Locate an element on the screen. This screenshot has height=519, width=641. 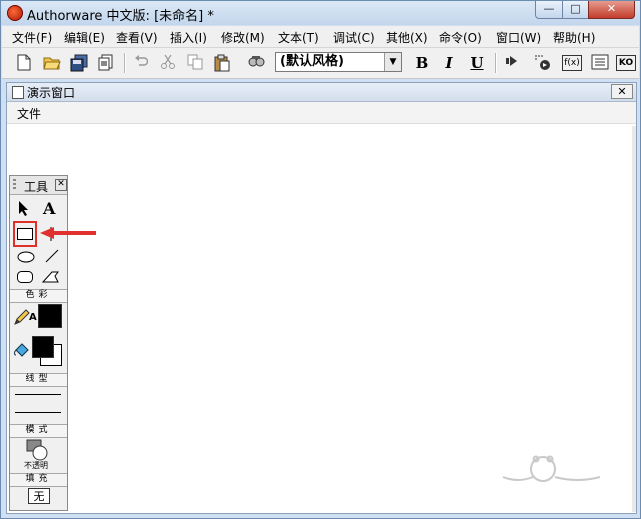
color-section-label: 色彩 is located at coordinates (38, 296).